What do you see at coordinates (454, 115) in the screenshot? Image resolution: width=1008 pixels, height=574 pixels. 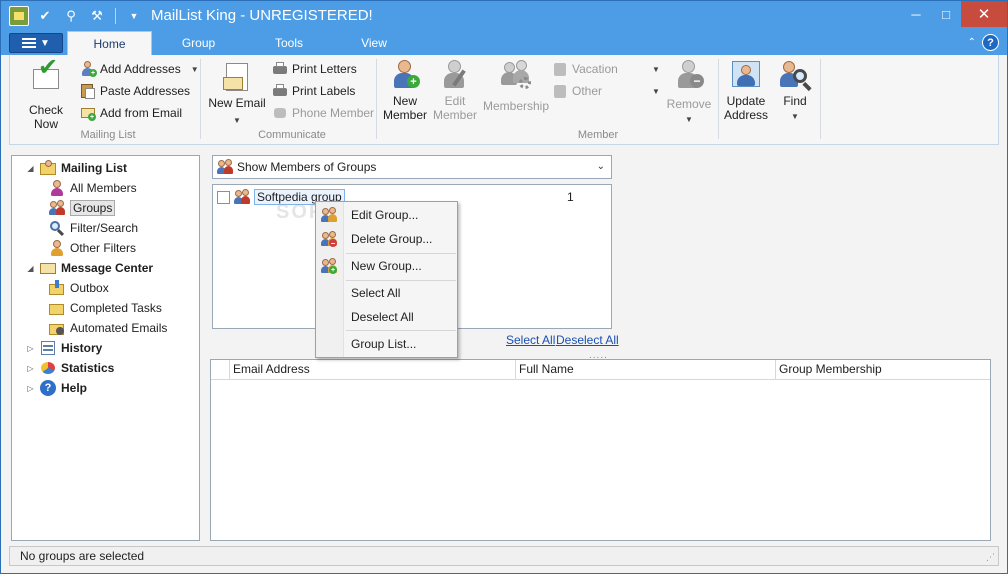 I see `edit-member-label-line2: Member` at bounding box center [454, 115].